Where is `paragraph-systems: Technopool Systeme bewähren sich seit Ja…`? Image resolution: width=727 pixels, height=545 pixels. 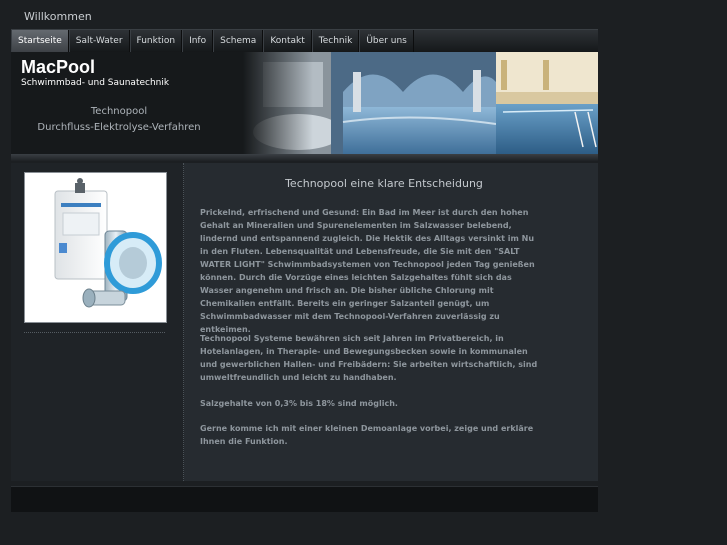 paragraph-systems: Technopool Systeme bewähren sich seit Ja… is located at coordinates (369, 358).